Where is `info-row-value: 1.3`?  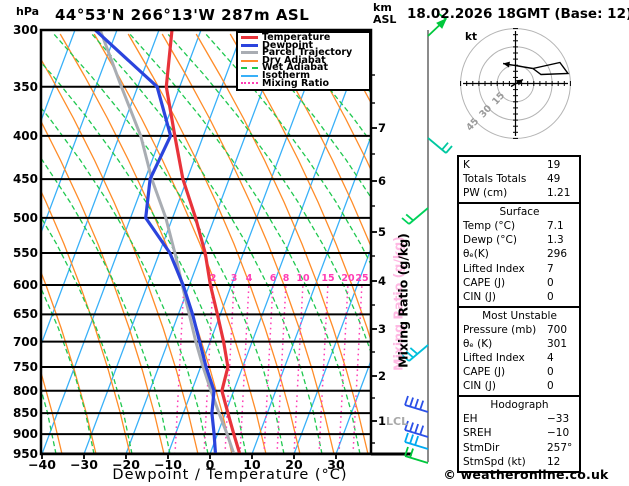
info-row-value: 1.3 is located at coordinates (555, 240).